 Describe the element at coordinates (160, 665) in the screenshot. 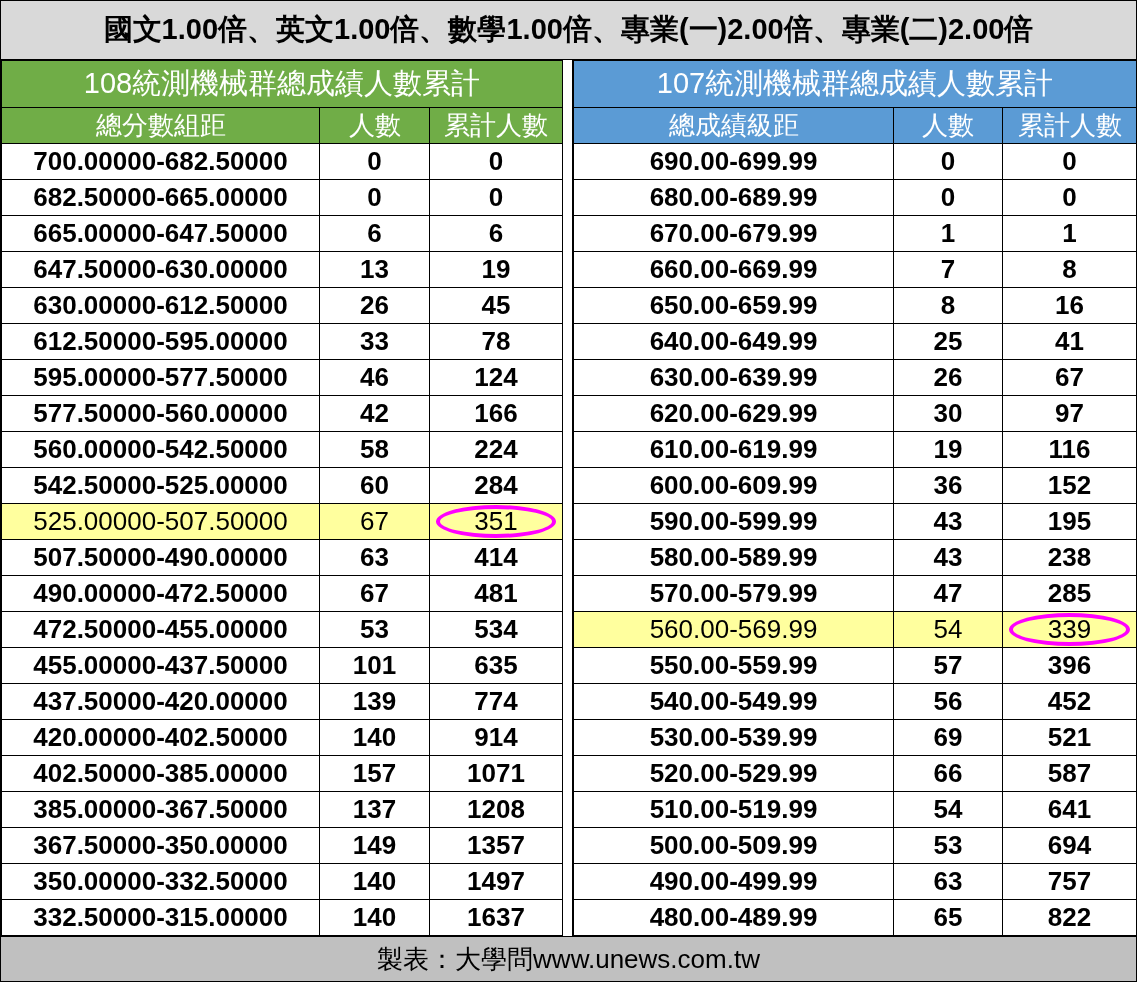

I see `table-cell: 455.00000-437.50000` at that location.